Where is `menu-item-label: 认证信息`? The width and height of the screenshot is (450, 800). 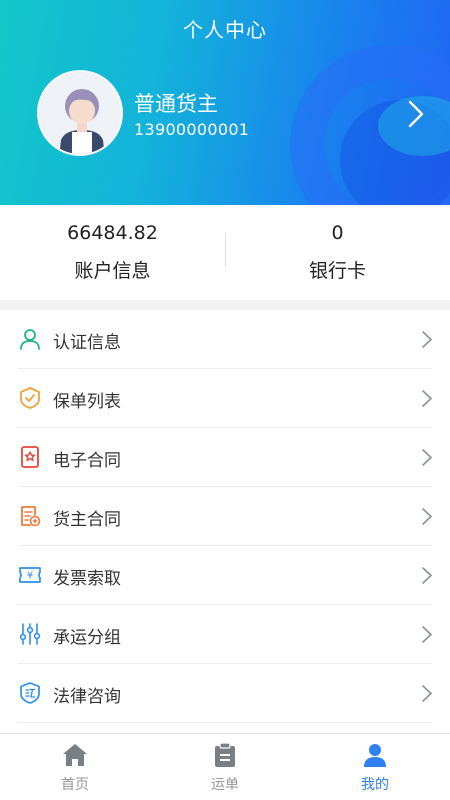 menu-item-label: 认证信息 is located at coordinates (87, 343).